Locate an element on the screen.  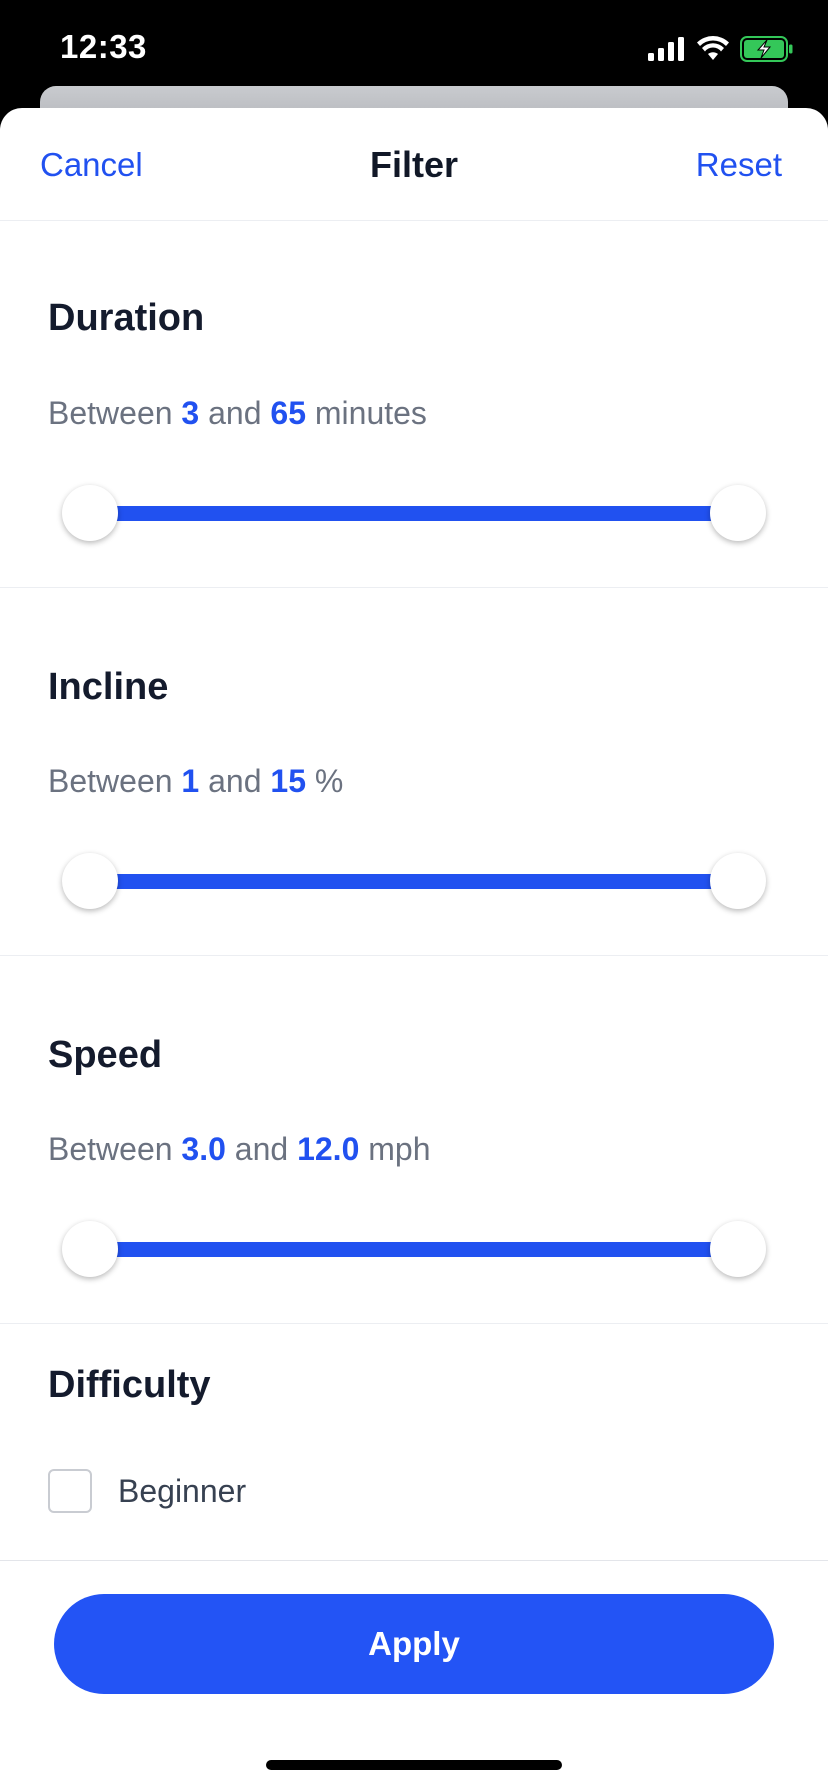
reset-button: Reset is located at coordinates (739, 165).